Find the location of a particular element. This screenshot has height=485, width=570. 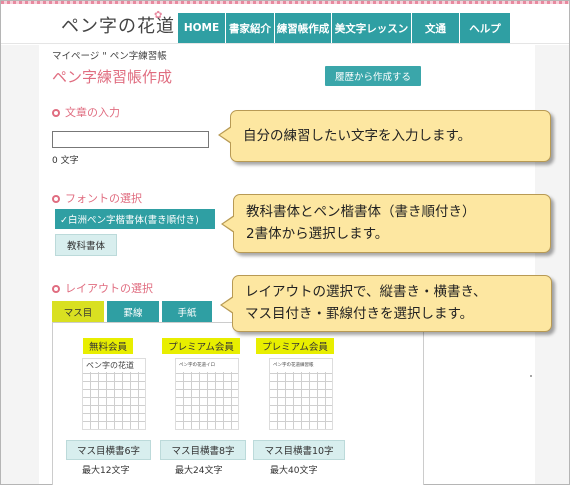

sheet-preview-8: ペン字の花道イロ is located at coordinates (207, 394).